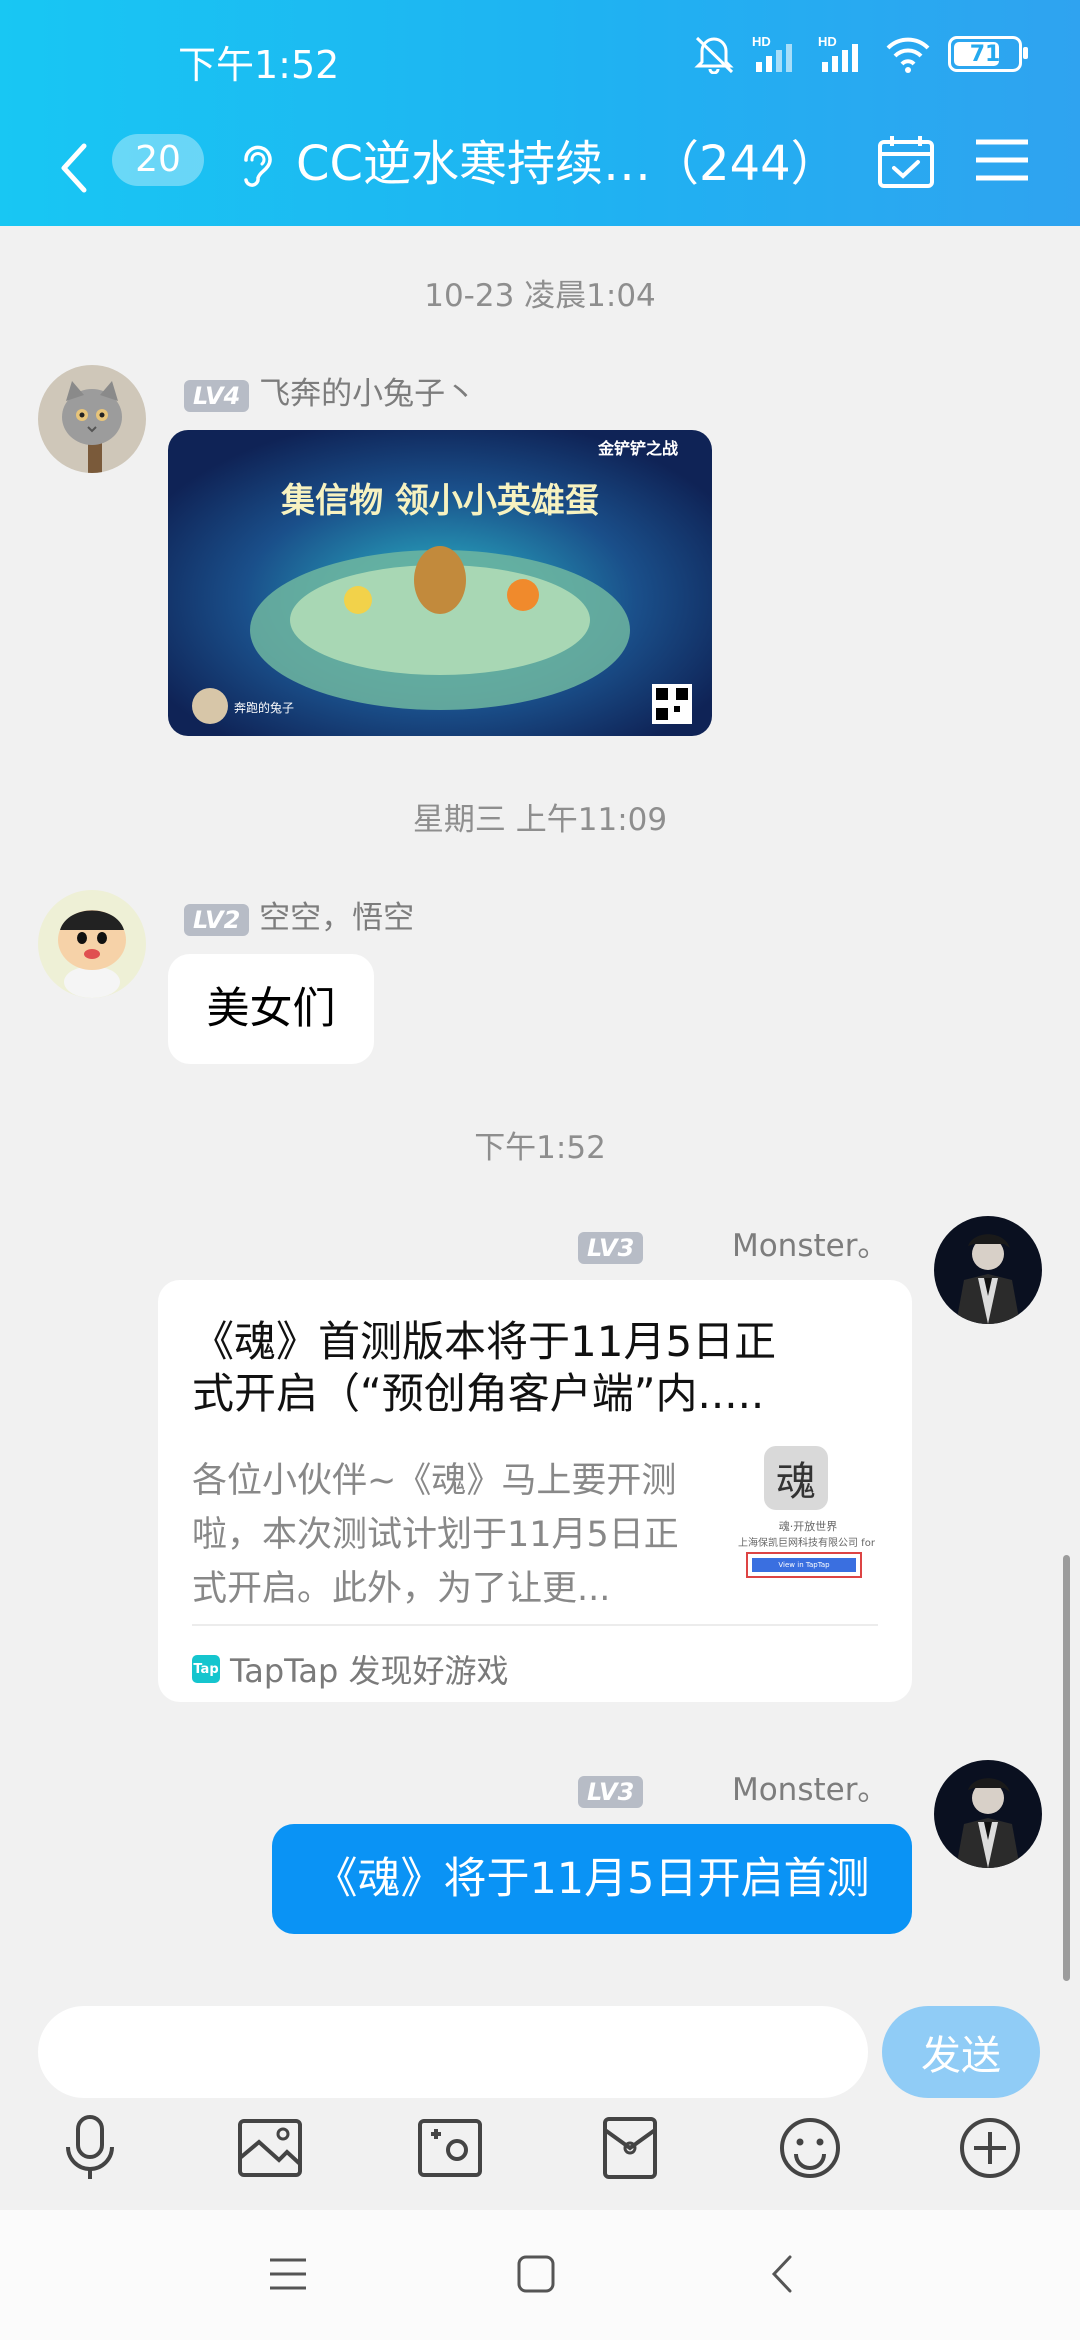 The width and height of the screenshot is (1080, 2340). I want to click on sender-line: LV2 空空，悟空, so click(299, 914).